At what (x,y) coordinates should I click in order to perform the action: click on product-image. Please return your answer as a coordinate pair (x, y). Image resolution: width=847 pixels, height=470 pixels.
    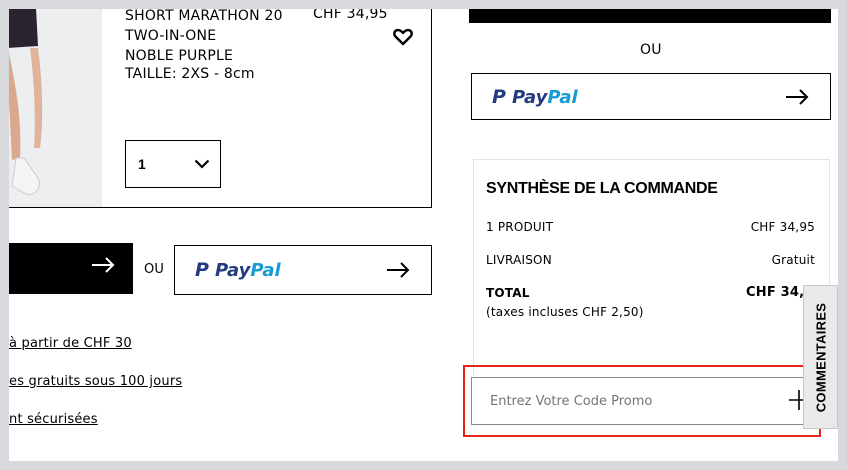
    Looking at the image, I should click on (55, 108).